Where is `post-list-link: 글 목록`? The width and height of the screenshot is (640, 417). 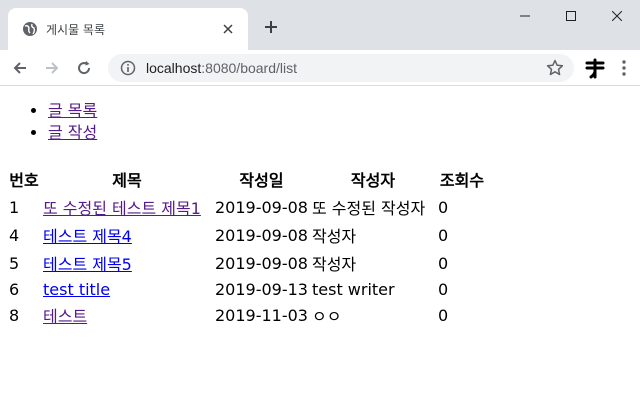 post-list-link: 글 목록 is located at coordinates (72, 110).